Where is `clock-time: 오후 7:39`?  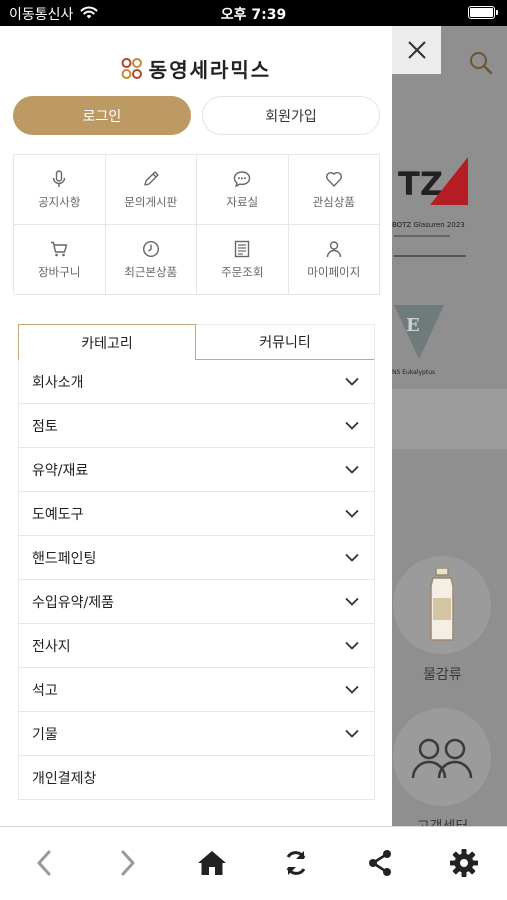
clock-time: 오후 7:39 is located at coordinates (253, 15).